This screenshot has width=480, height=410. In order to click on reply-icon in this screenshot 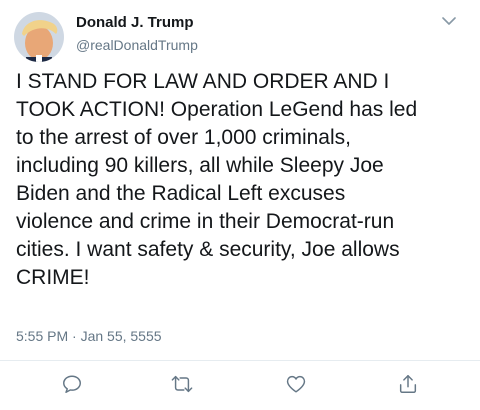, I will do `click(72, 384)`.